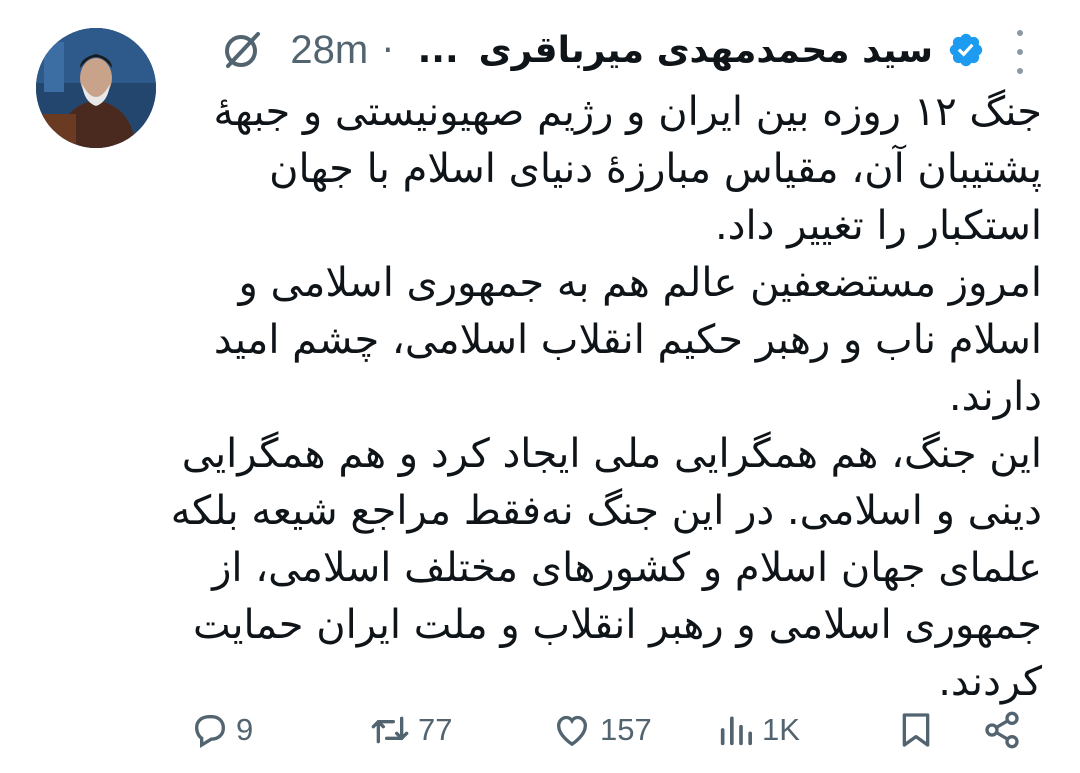  I want to click on bookmark-button, so click(916, 730).